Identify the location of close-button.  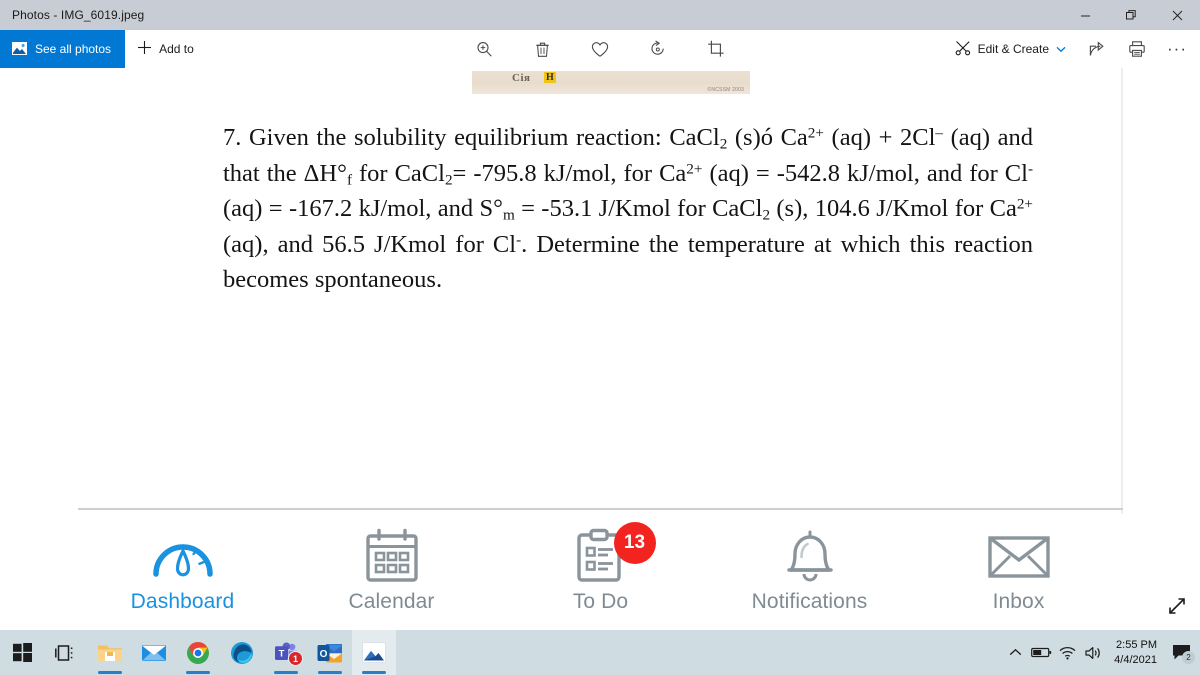
(1177, 15).